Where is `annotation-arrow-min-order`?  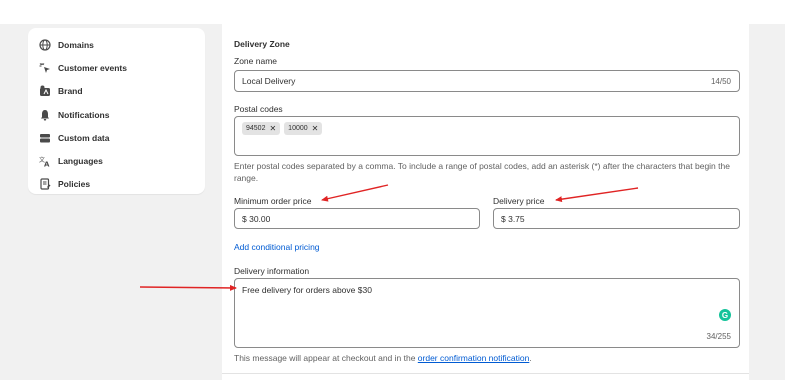 annotation-arrow-min-order is located at coordinates (355, 193).